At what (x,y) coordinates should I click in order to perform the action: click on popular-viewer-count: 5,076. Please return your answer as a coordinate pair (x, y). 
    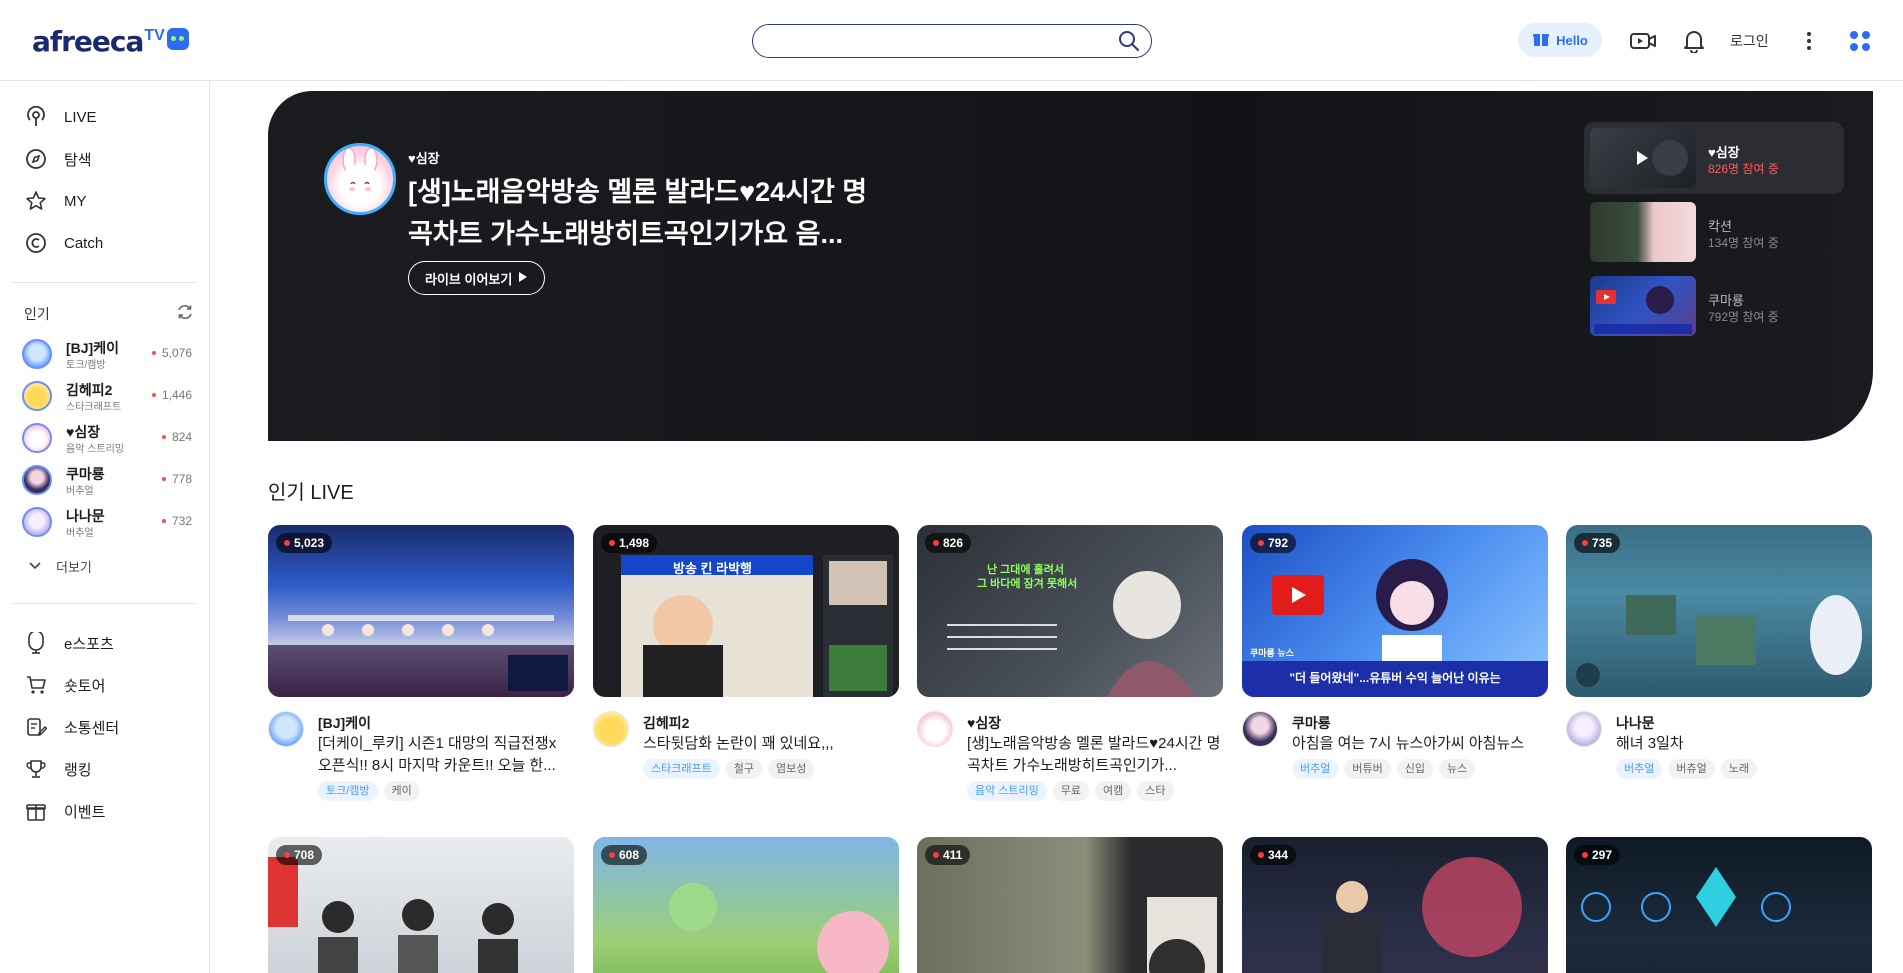
    Looking at the image, I should click on (171, 353).